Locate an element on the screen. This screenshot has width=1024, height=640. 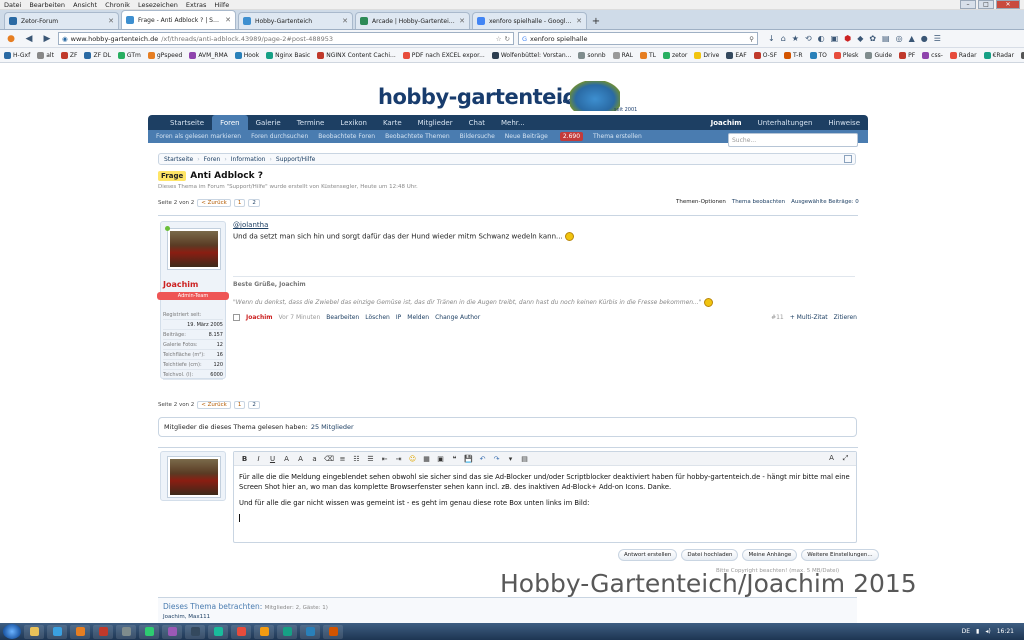
post-select-checkbox is located at coordinates (236, 317).